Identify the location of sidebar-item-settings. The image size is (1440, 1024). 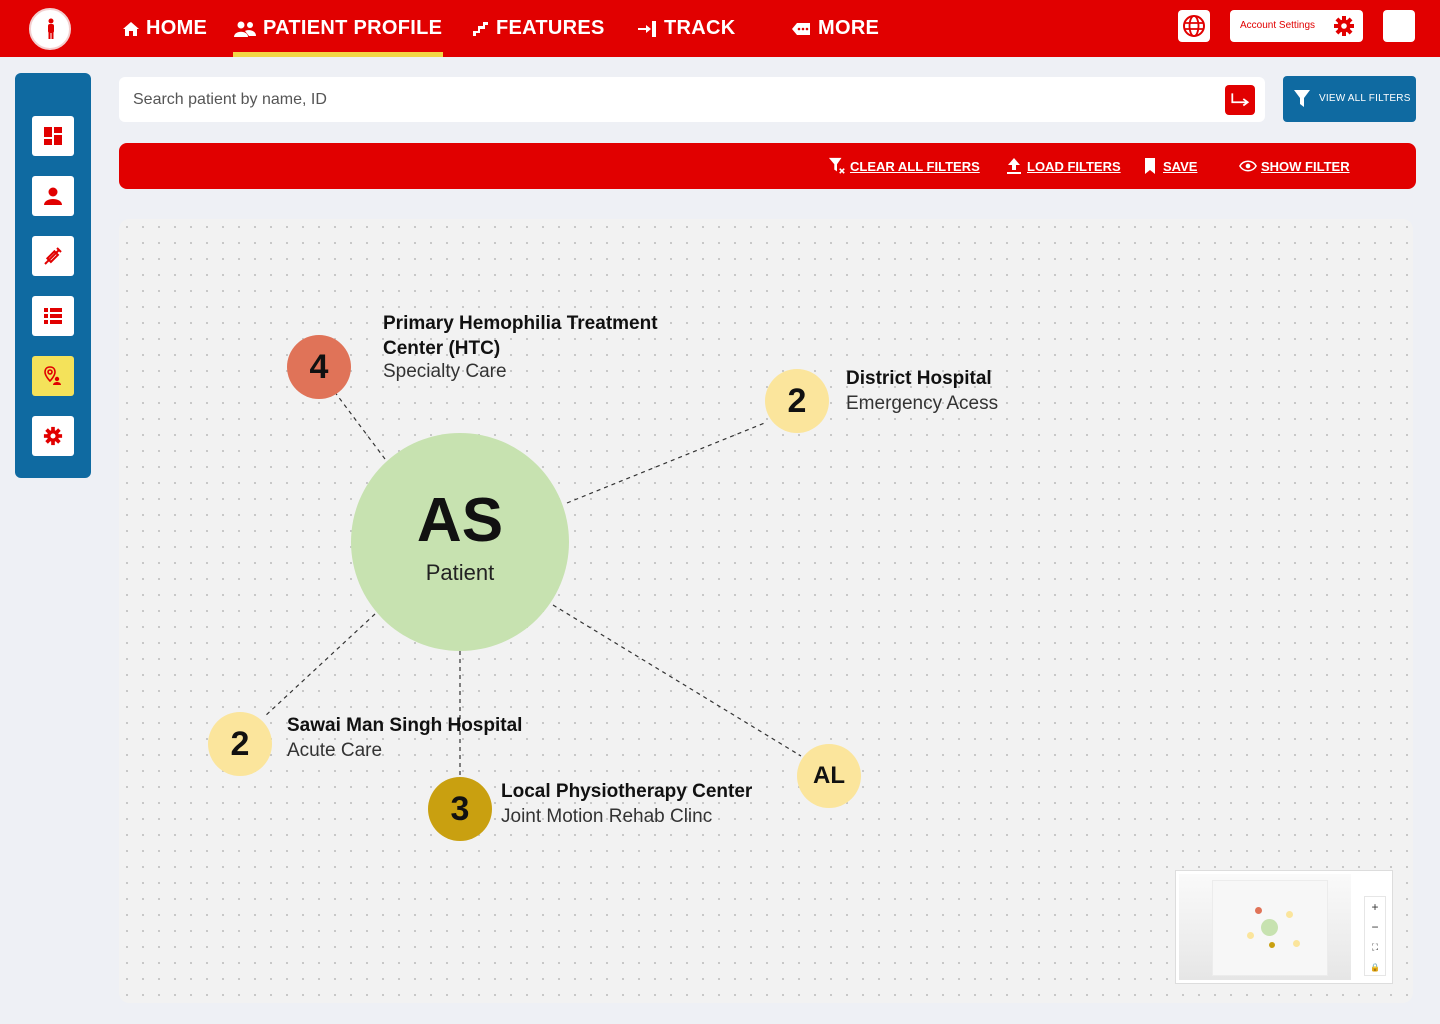
(53, 436).